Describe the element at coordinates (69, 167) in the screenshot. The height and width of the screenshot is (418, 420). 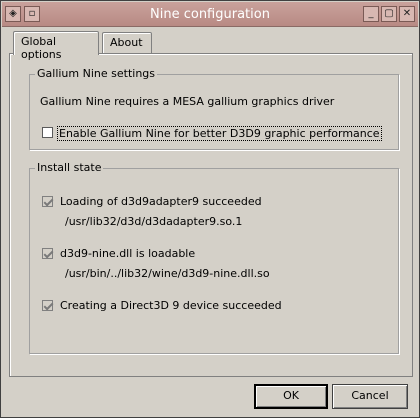
I see `install-group-label: Install state` at that location.